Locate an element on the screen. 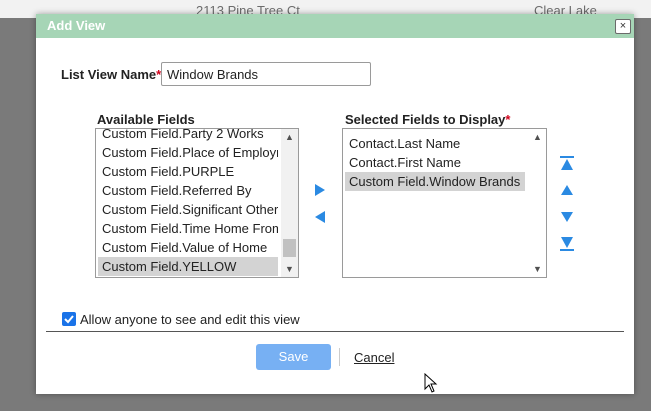 This screenshot has height=411, width=651. available-field-item: Custom Field.Time Home From is located at coordinates (188, 228).